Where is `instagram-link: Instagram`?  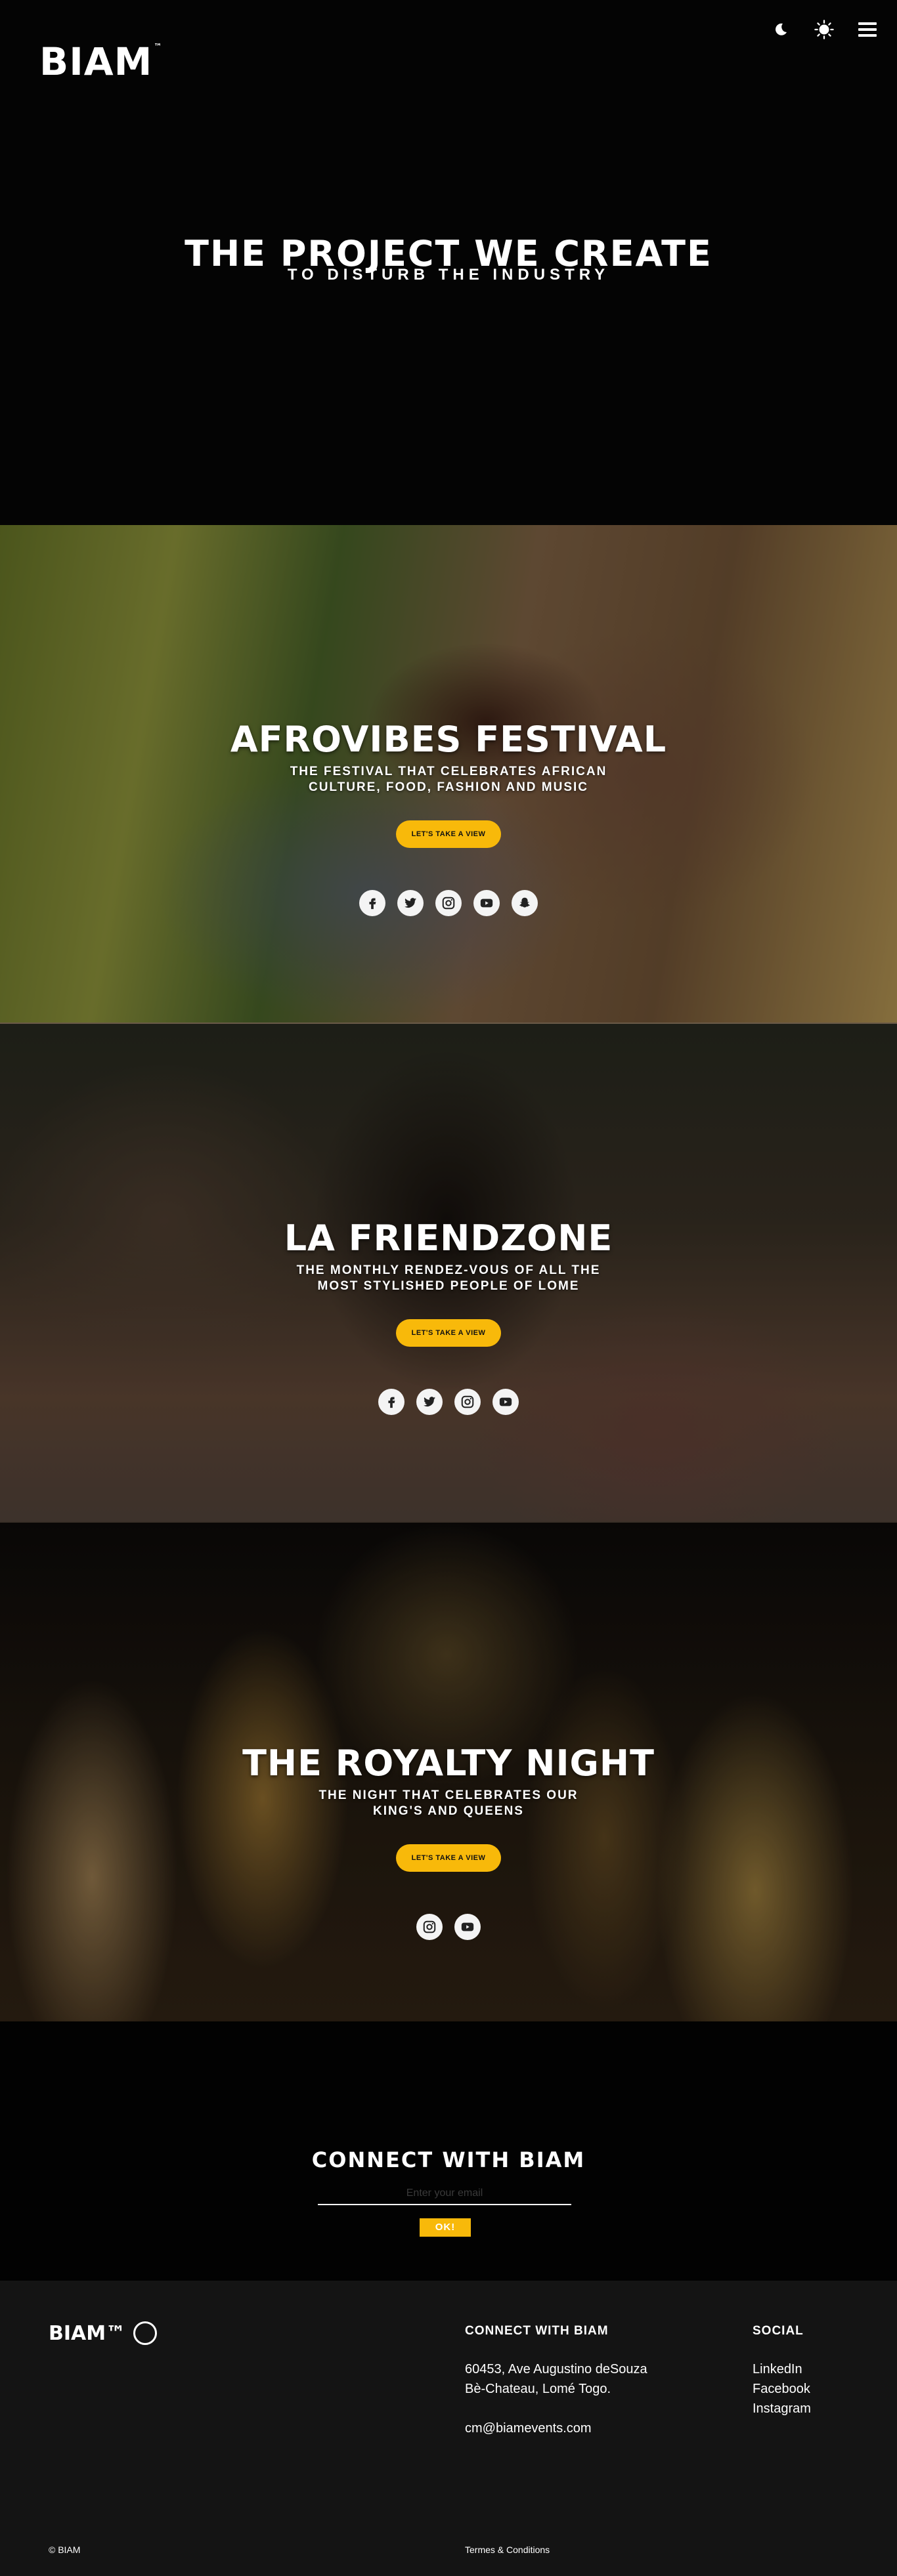 instagram-link: Instagram is located at coordinates (782, 2408).